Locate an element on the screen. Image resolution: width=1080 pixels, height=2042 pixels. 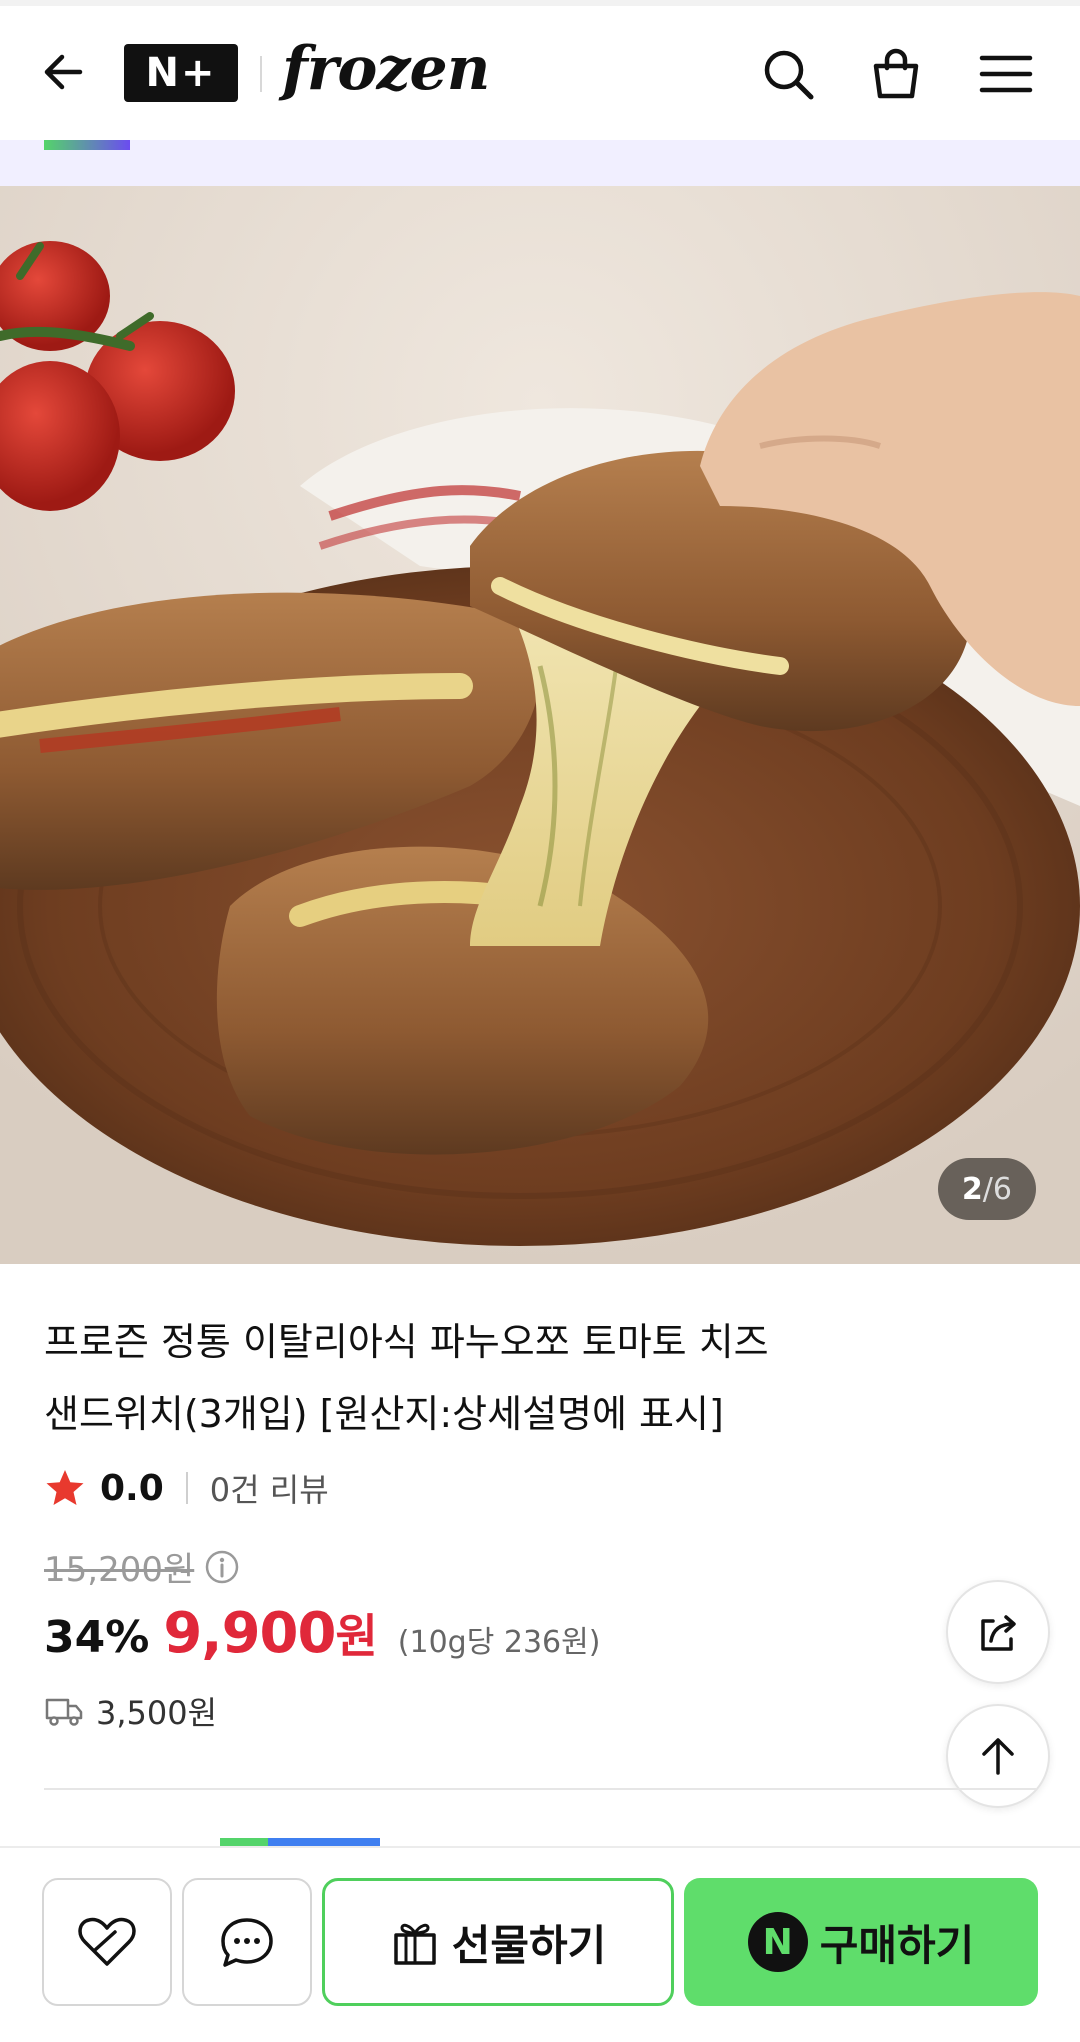
sale-price-unit: 원 is located at coordinates (356, 1636).